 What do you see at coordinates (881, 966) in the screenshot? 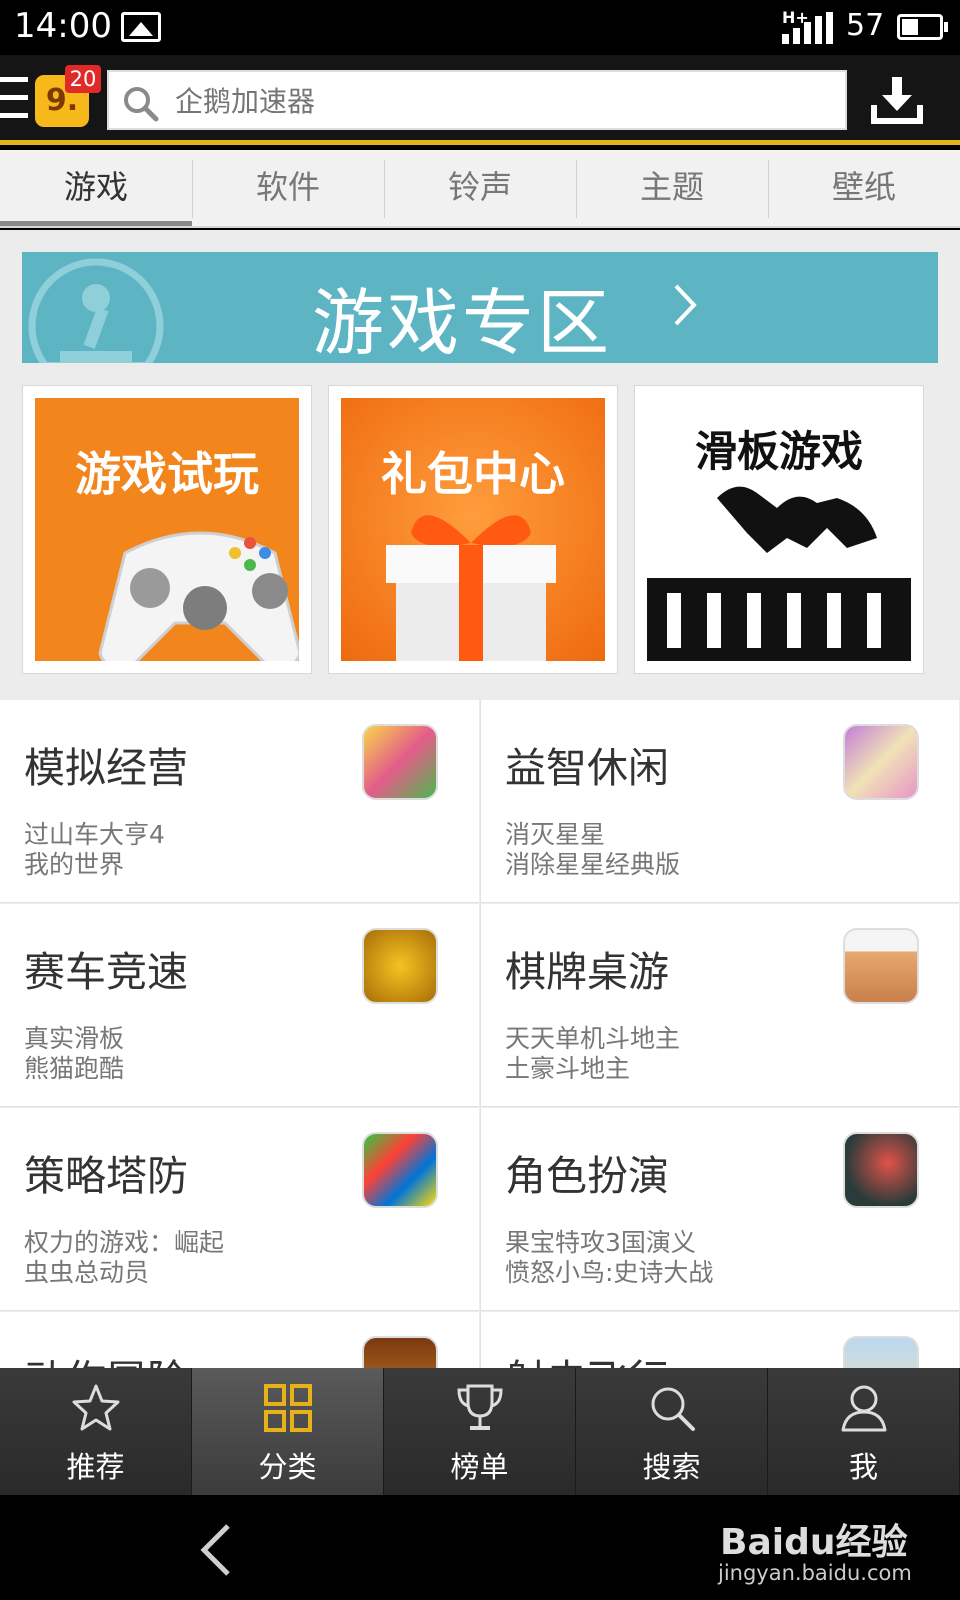
I see `game-icon-landlord` at bounding box center [881, 966].